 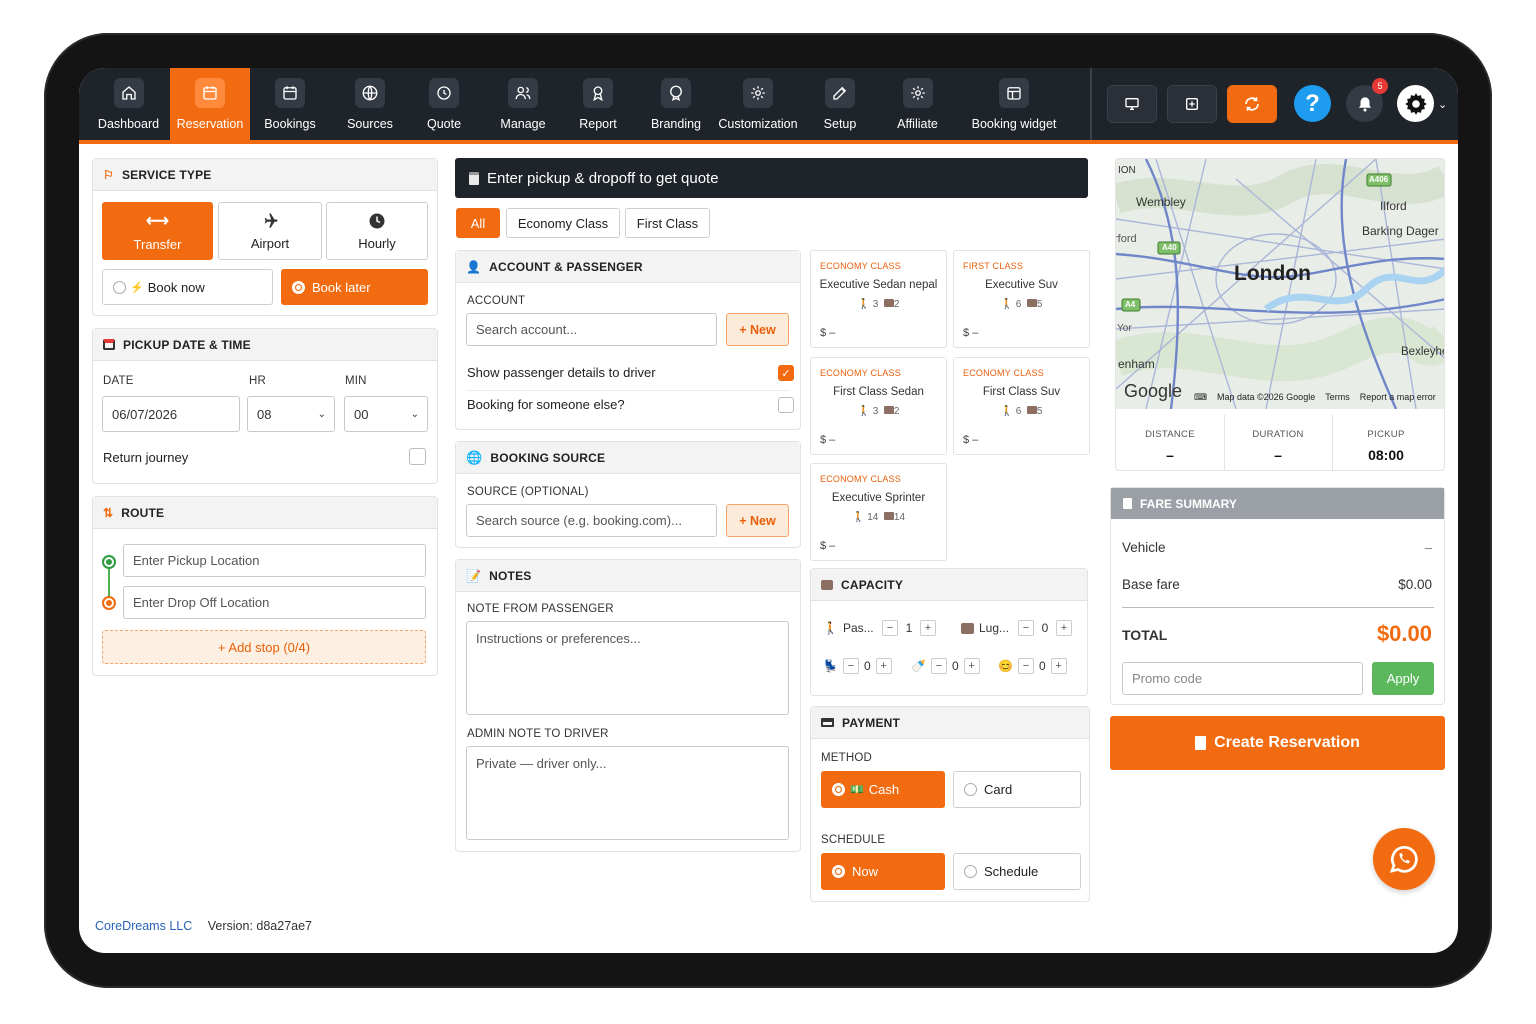 What do you see at coordinates (157, 231) in the screenshot?
I see `transfer-button: ⟷ Transfer` at bounding box center [157, 231].